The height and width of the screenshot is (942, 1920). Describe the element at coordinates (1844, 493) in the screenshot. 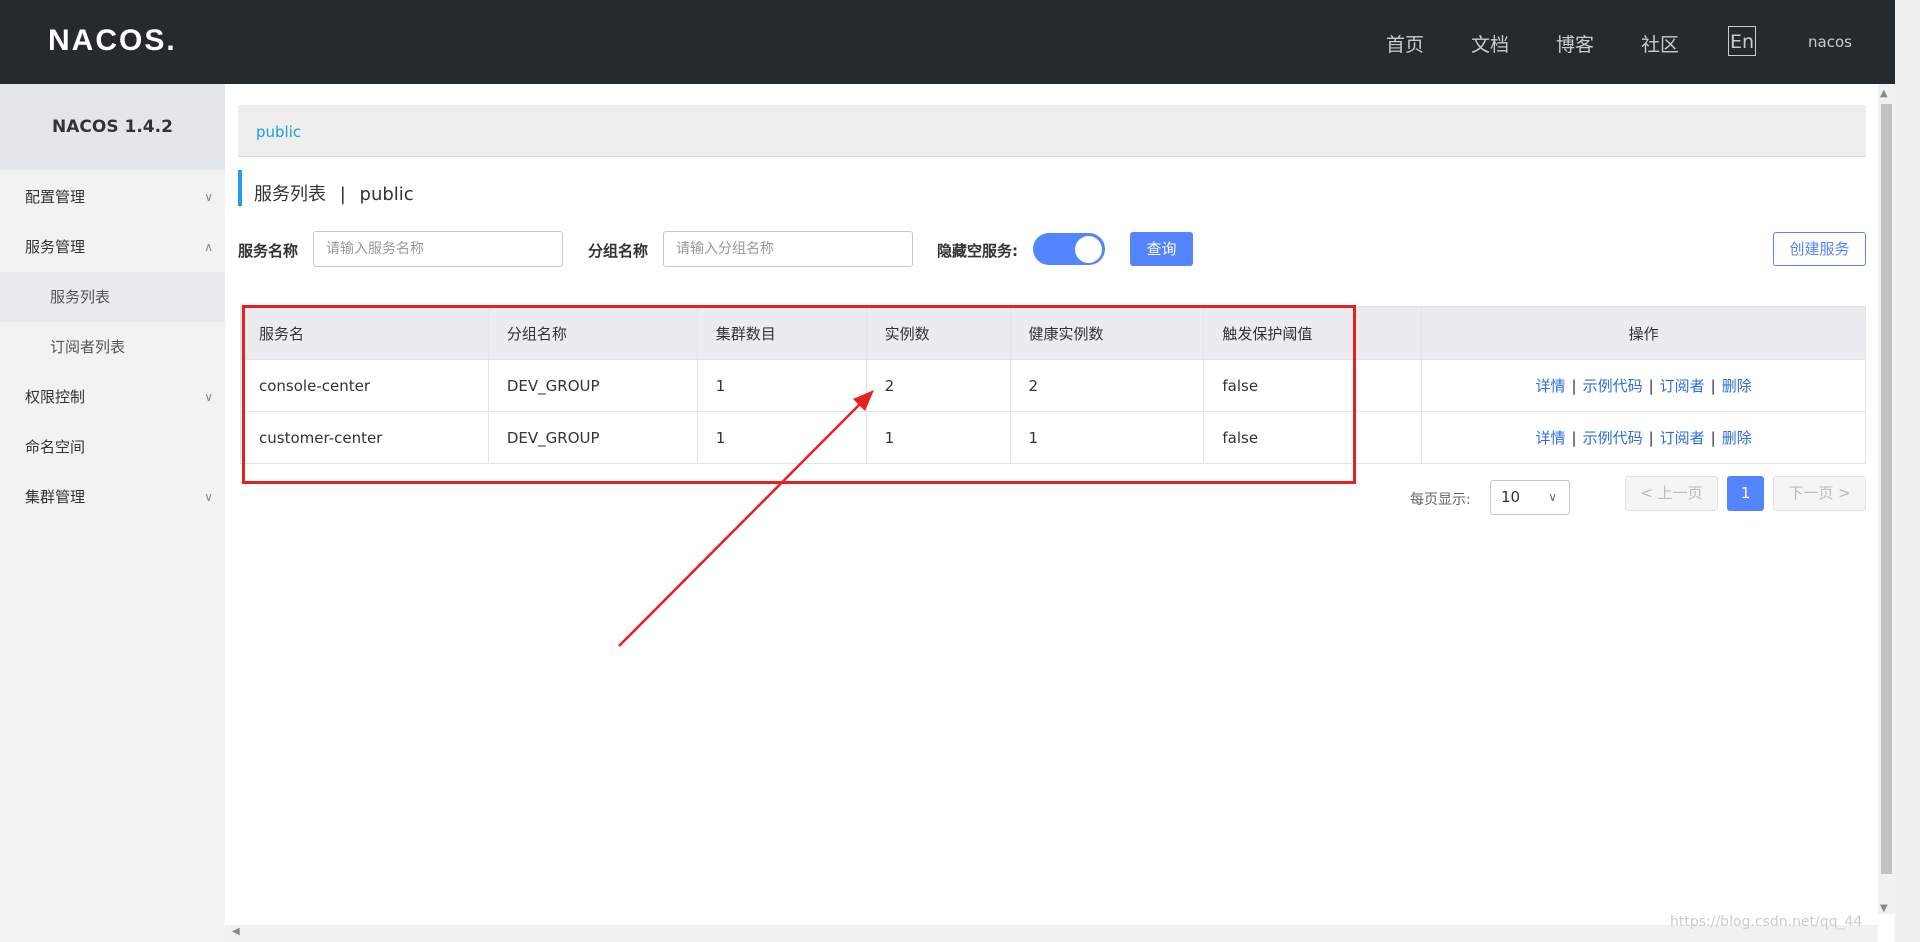

I see `chevron-right-icon: >` at that location.